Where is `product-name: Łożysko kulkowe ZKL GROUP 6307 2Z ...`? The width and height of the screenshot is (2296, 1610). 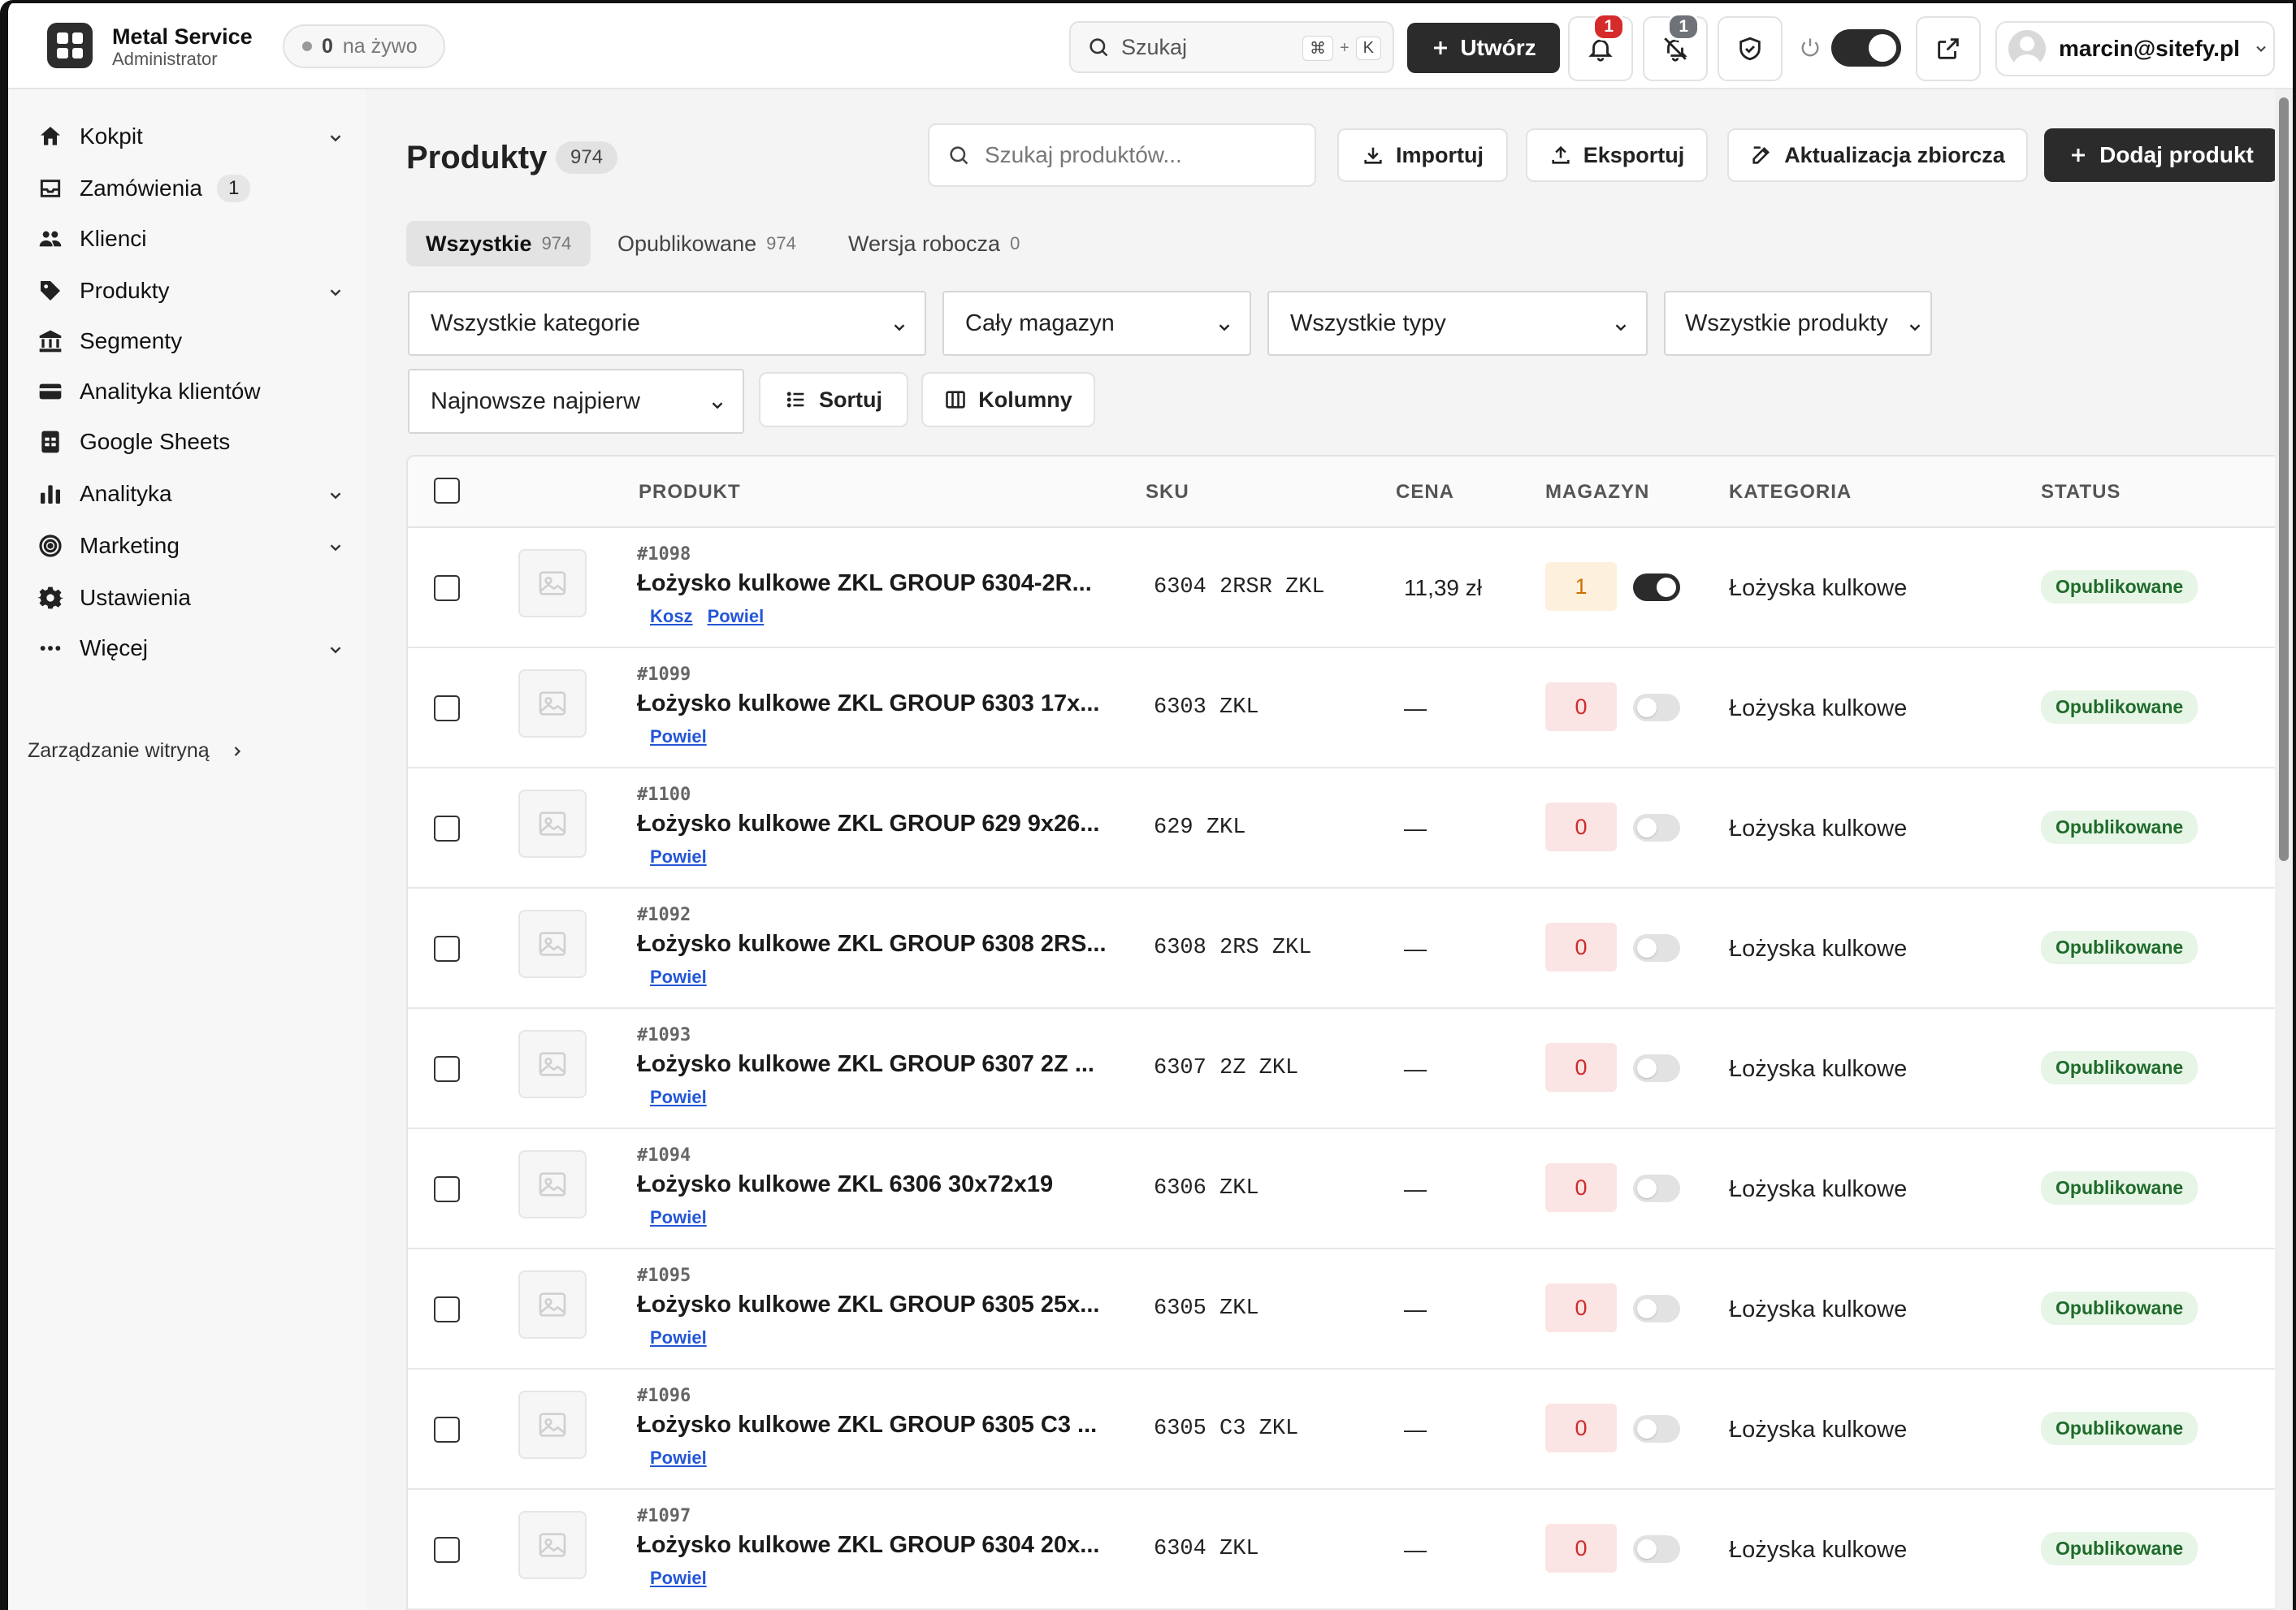
product-name: Łożysko kulkowe ZKL GROUP 6307 2Z ... is located at coordinates (865, 1064).